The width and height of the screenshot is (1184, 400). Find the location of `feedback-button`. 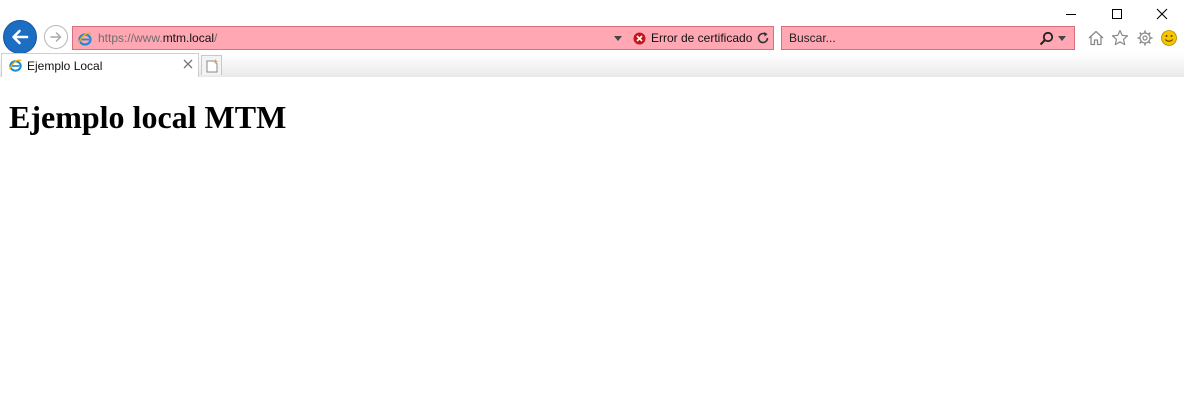

feedback-button is located at coordinates (1169, 38).